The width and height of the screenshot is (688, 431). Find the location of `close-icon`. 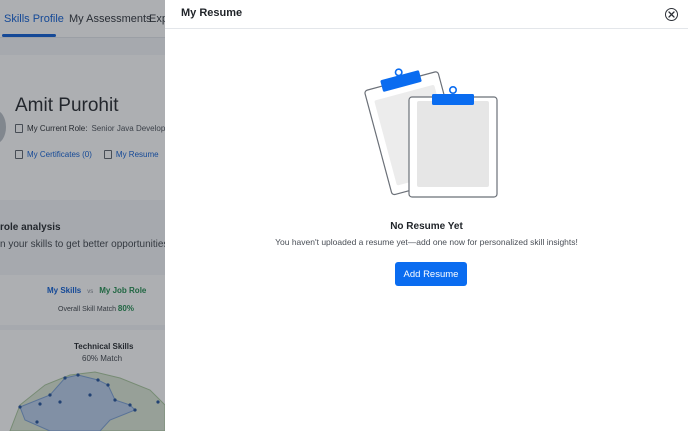

close-icon is located at coordinates (671, 14).